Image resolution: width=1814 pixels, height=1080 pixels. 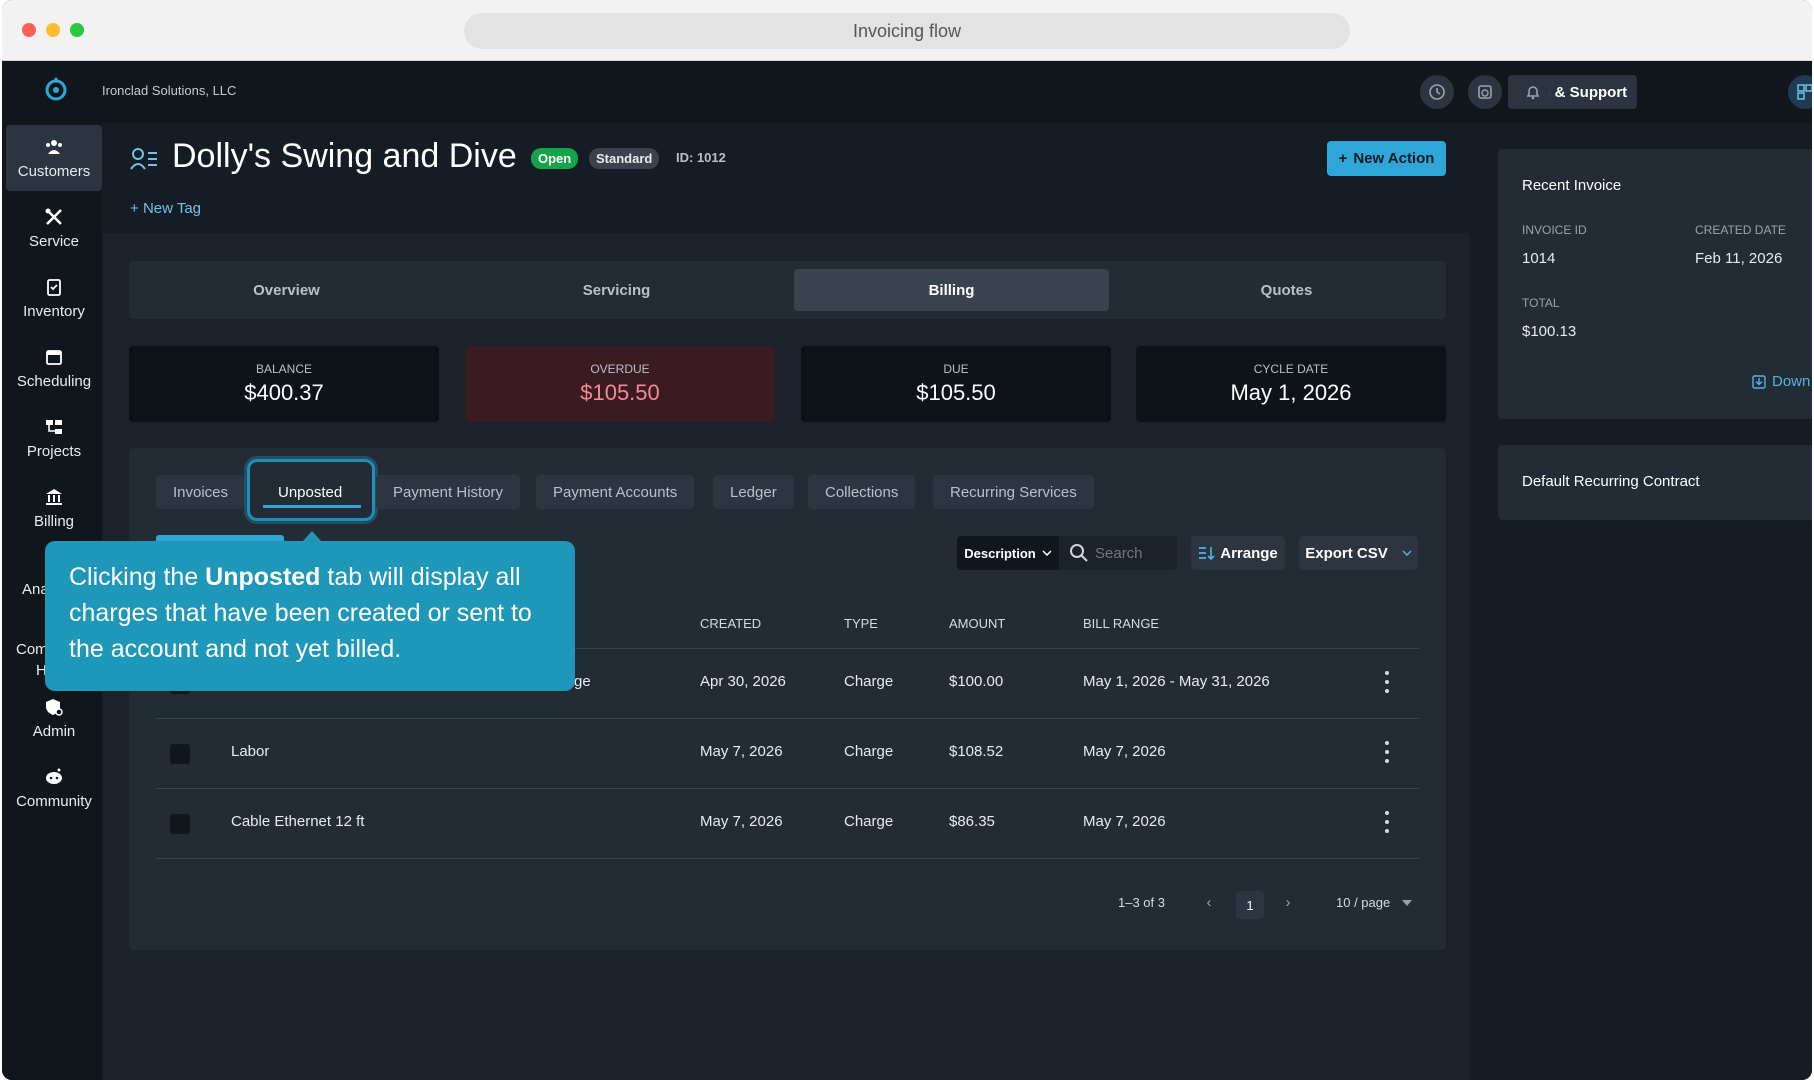 What do you see at coordinates (54, 298) in the screenshot?
I see `sidebar-item-inventory: Inventory` at bounding box center [54, 298].